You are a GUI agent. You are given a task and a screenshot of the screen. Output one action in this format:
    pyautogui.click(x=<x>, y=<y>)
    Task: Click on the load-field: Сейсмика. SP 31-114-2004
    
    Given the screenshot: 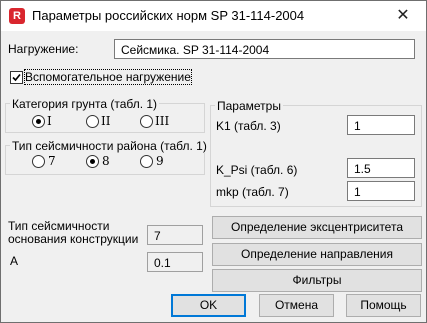 What is the action you would take?
    pyautogui.click(x=264, y=49)
    